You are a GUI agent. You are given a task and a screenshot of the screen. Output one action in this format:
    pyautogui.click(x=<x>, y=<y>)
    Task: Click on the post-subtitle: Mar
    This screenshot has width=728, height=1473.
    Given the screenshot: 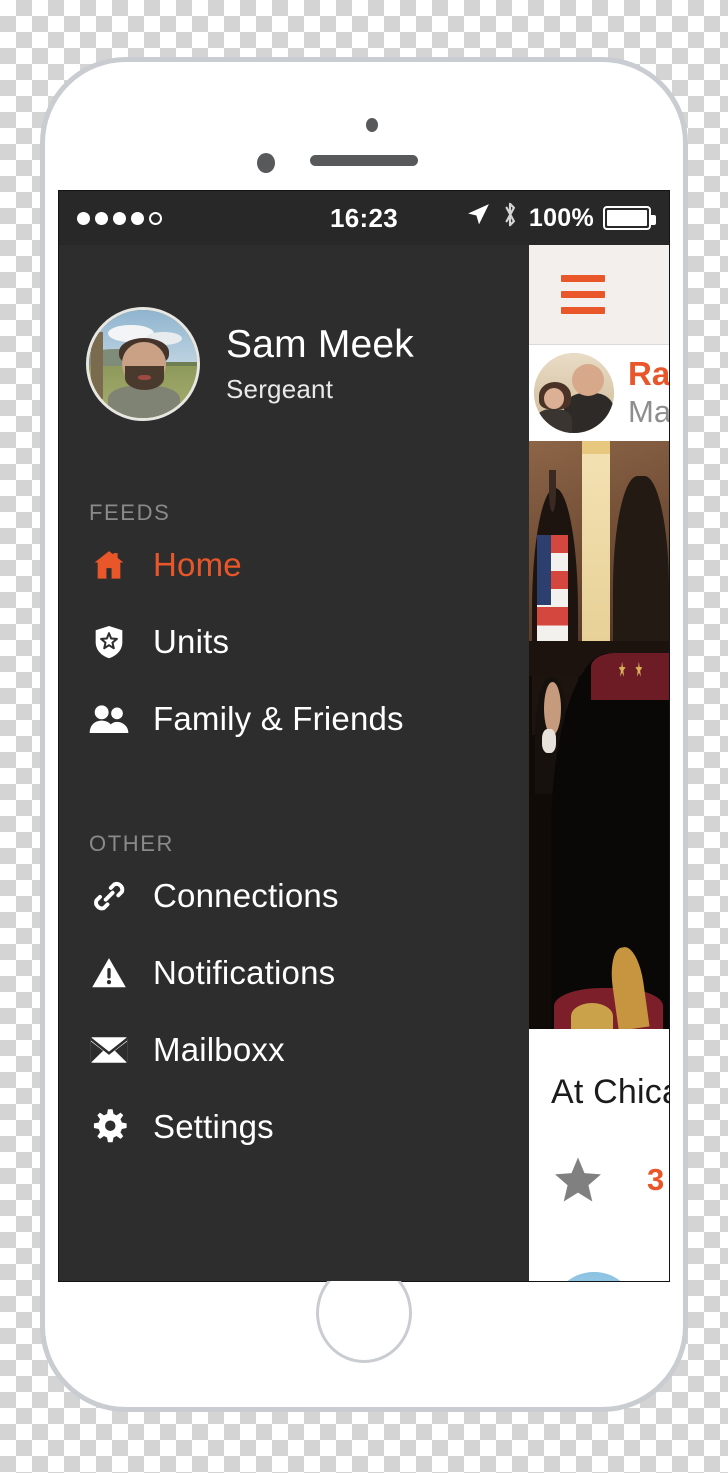 What is the action you would take?
    pyautogui.click(x=648, y=412)
    